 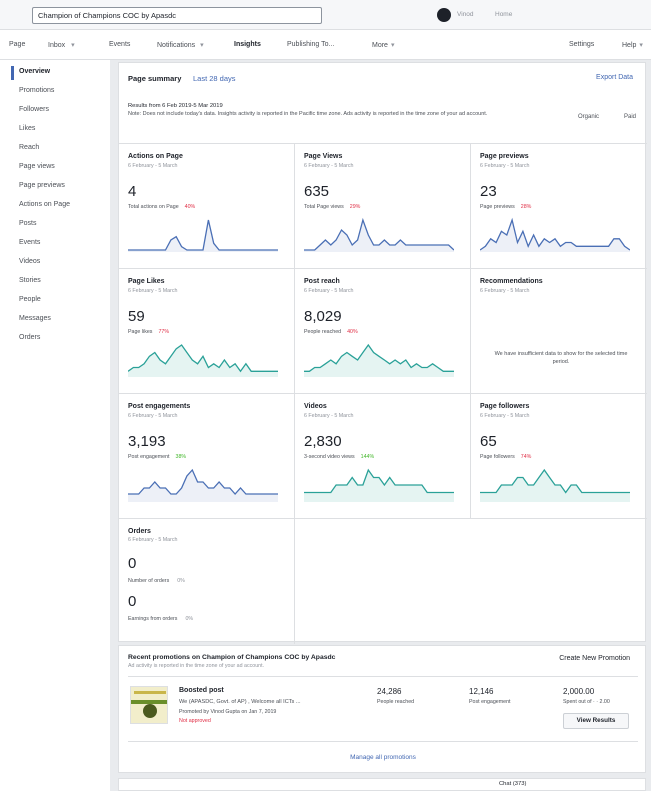 I want to click on tab-events: Events, so click(x=119, y=44).